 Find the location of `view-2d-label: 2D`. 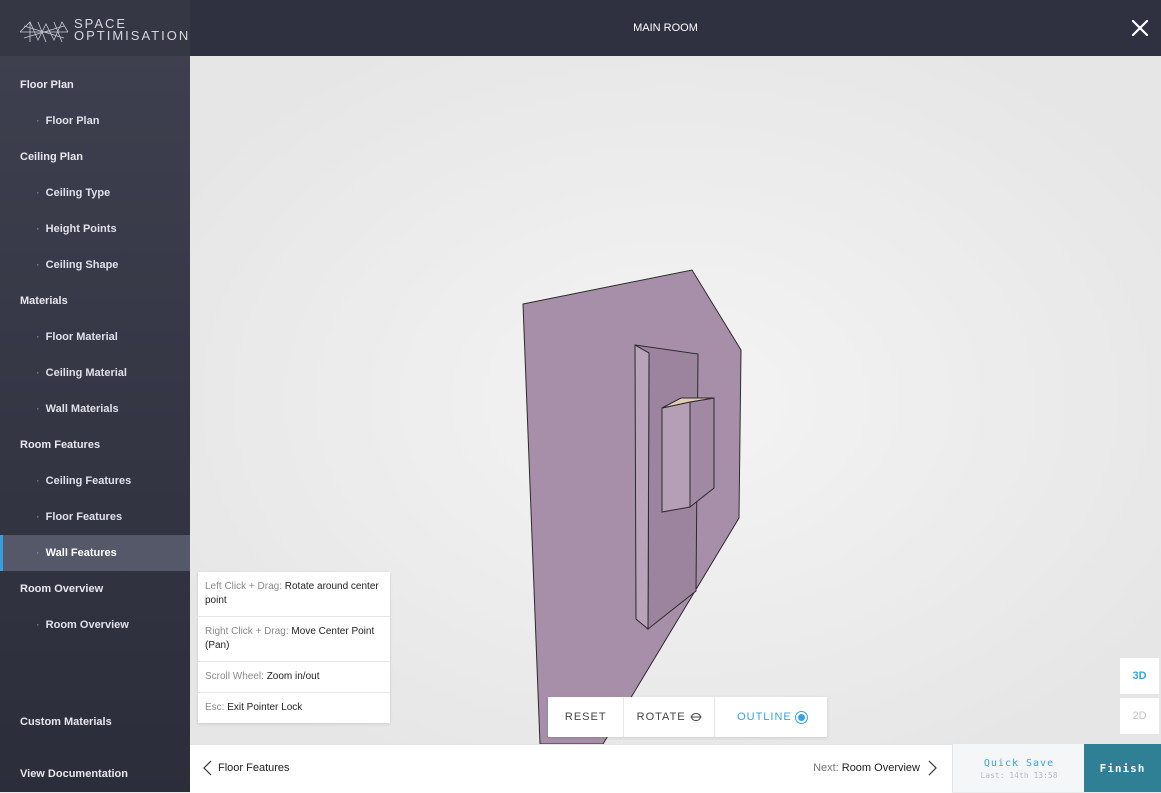

view-2d-label: 2D is located at coordinates (1139, 716).